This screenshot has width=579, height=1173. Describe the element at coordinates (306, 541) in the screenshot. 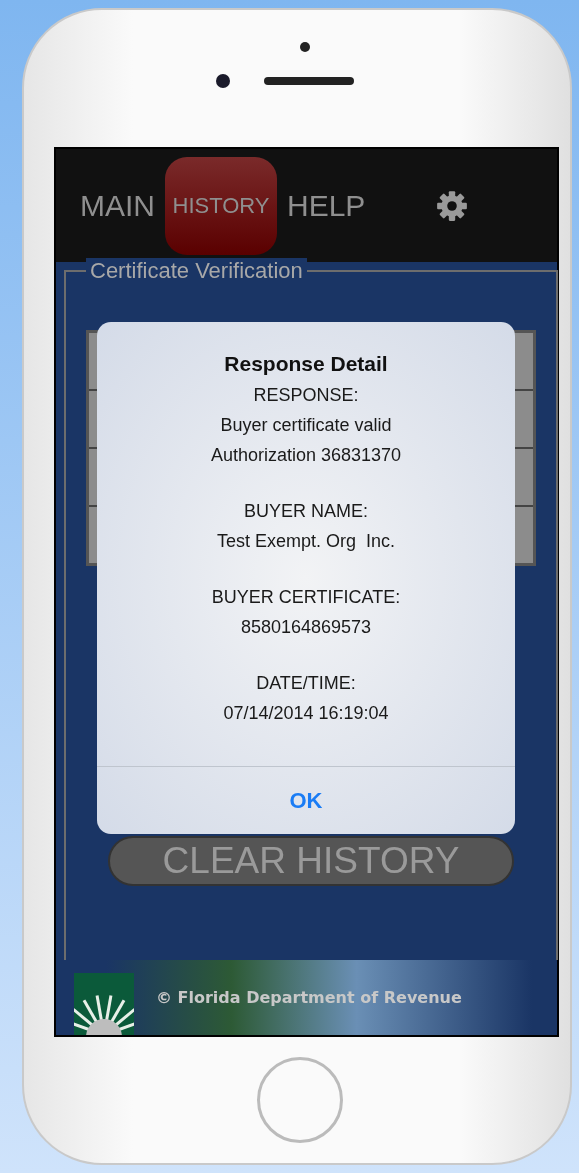

I see `detail-value: Test Exempt. Org Inc.` at that location.